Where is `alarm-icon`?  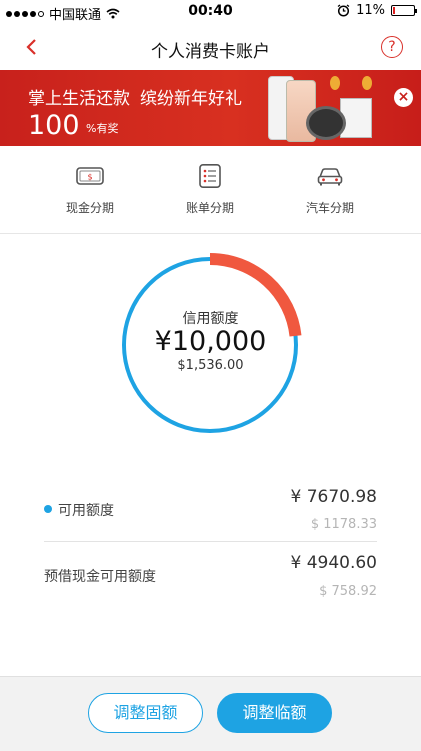
alarm-icon is located at coordinates (343, 10).